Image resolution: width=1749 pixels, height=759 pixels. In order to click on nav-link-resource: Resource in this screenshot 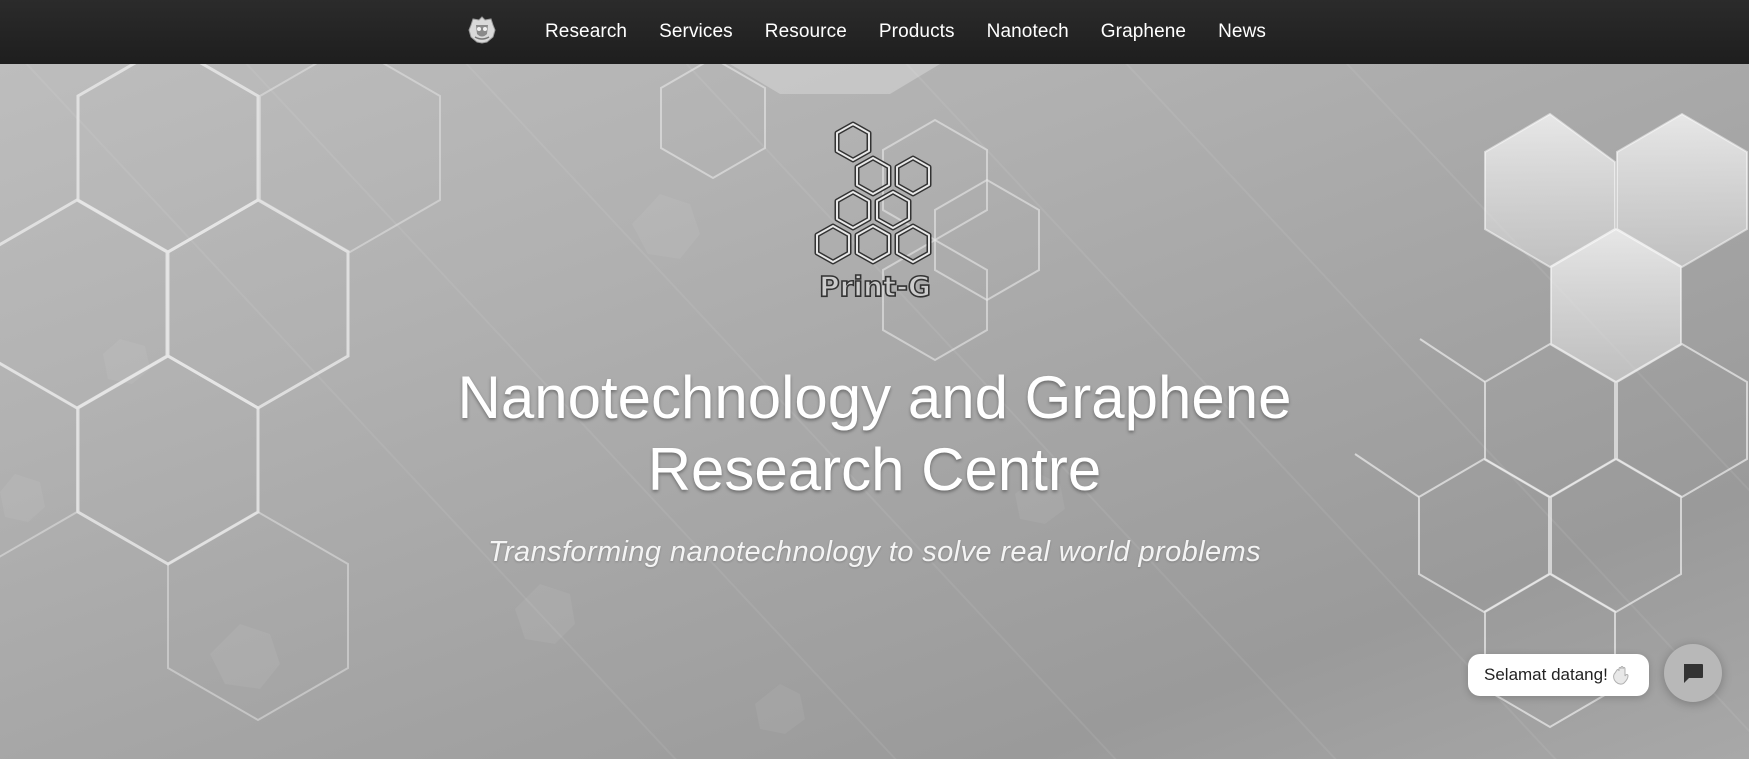, I will do `click(806, 32)`.